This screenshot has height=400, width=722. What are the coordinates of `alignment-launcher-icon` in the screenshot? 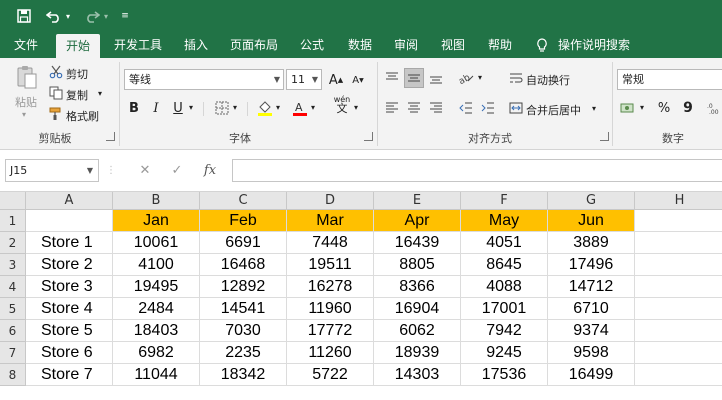 It's located at (604, 136).